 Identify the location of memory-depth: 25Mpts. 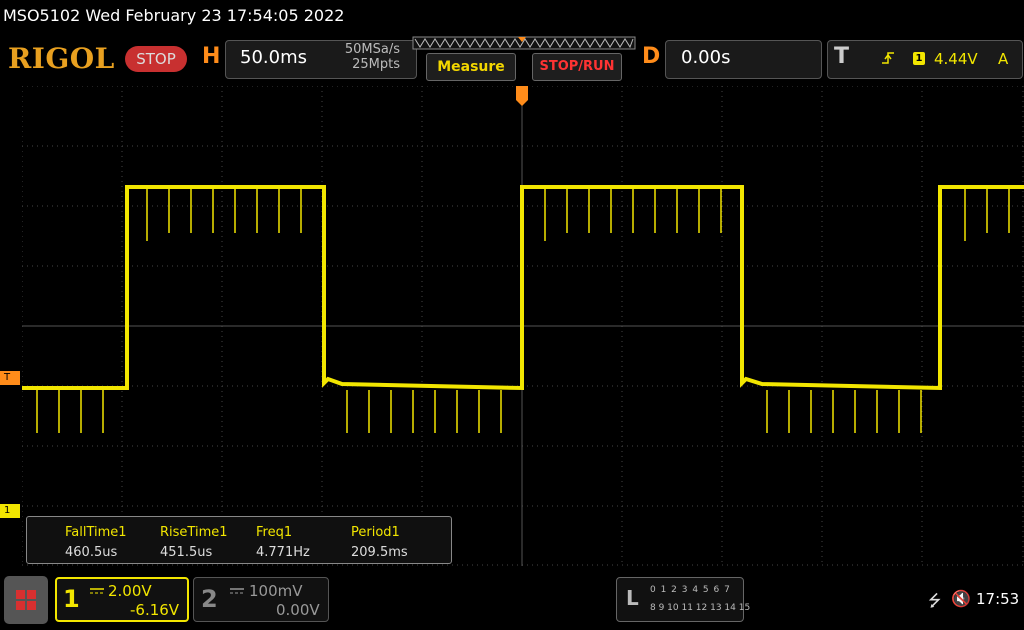
(376, 64).